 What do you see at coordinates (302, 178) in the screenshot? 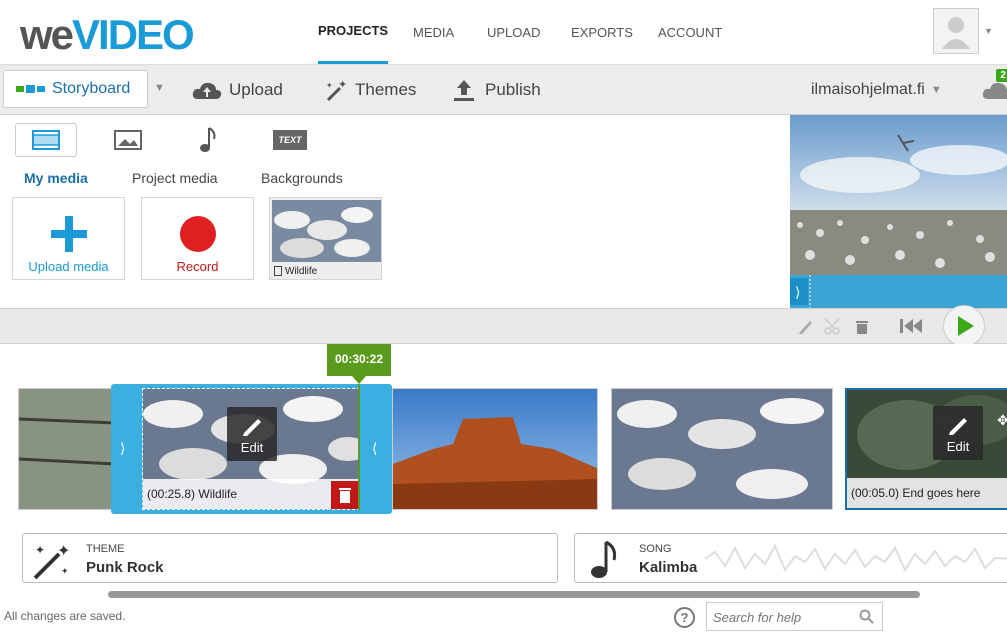
I see `subtab-backgrounds: Backgrounds` at bounding box center [302, 178].